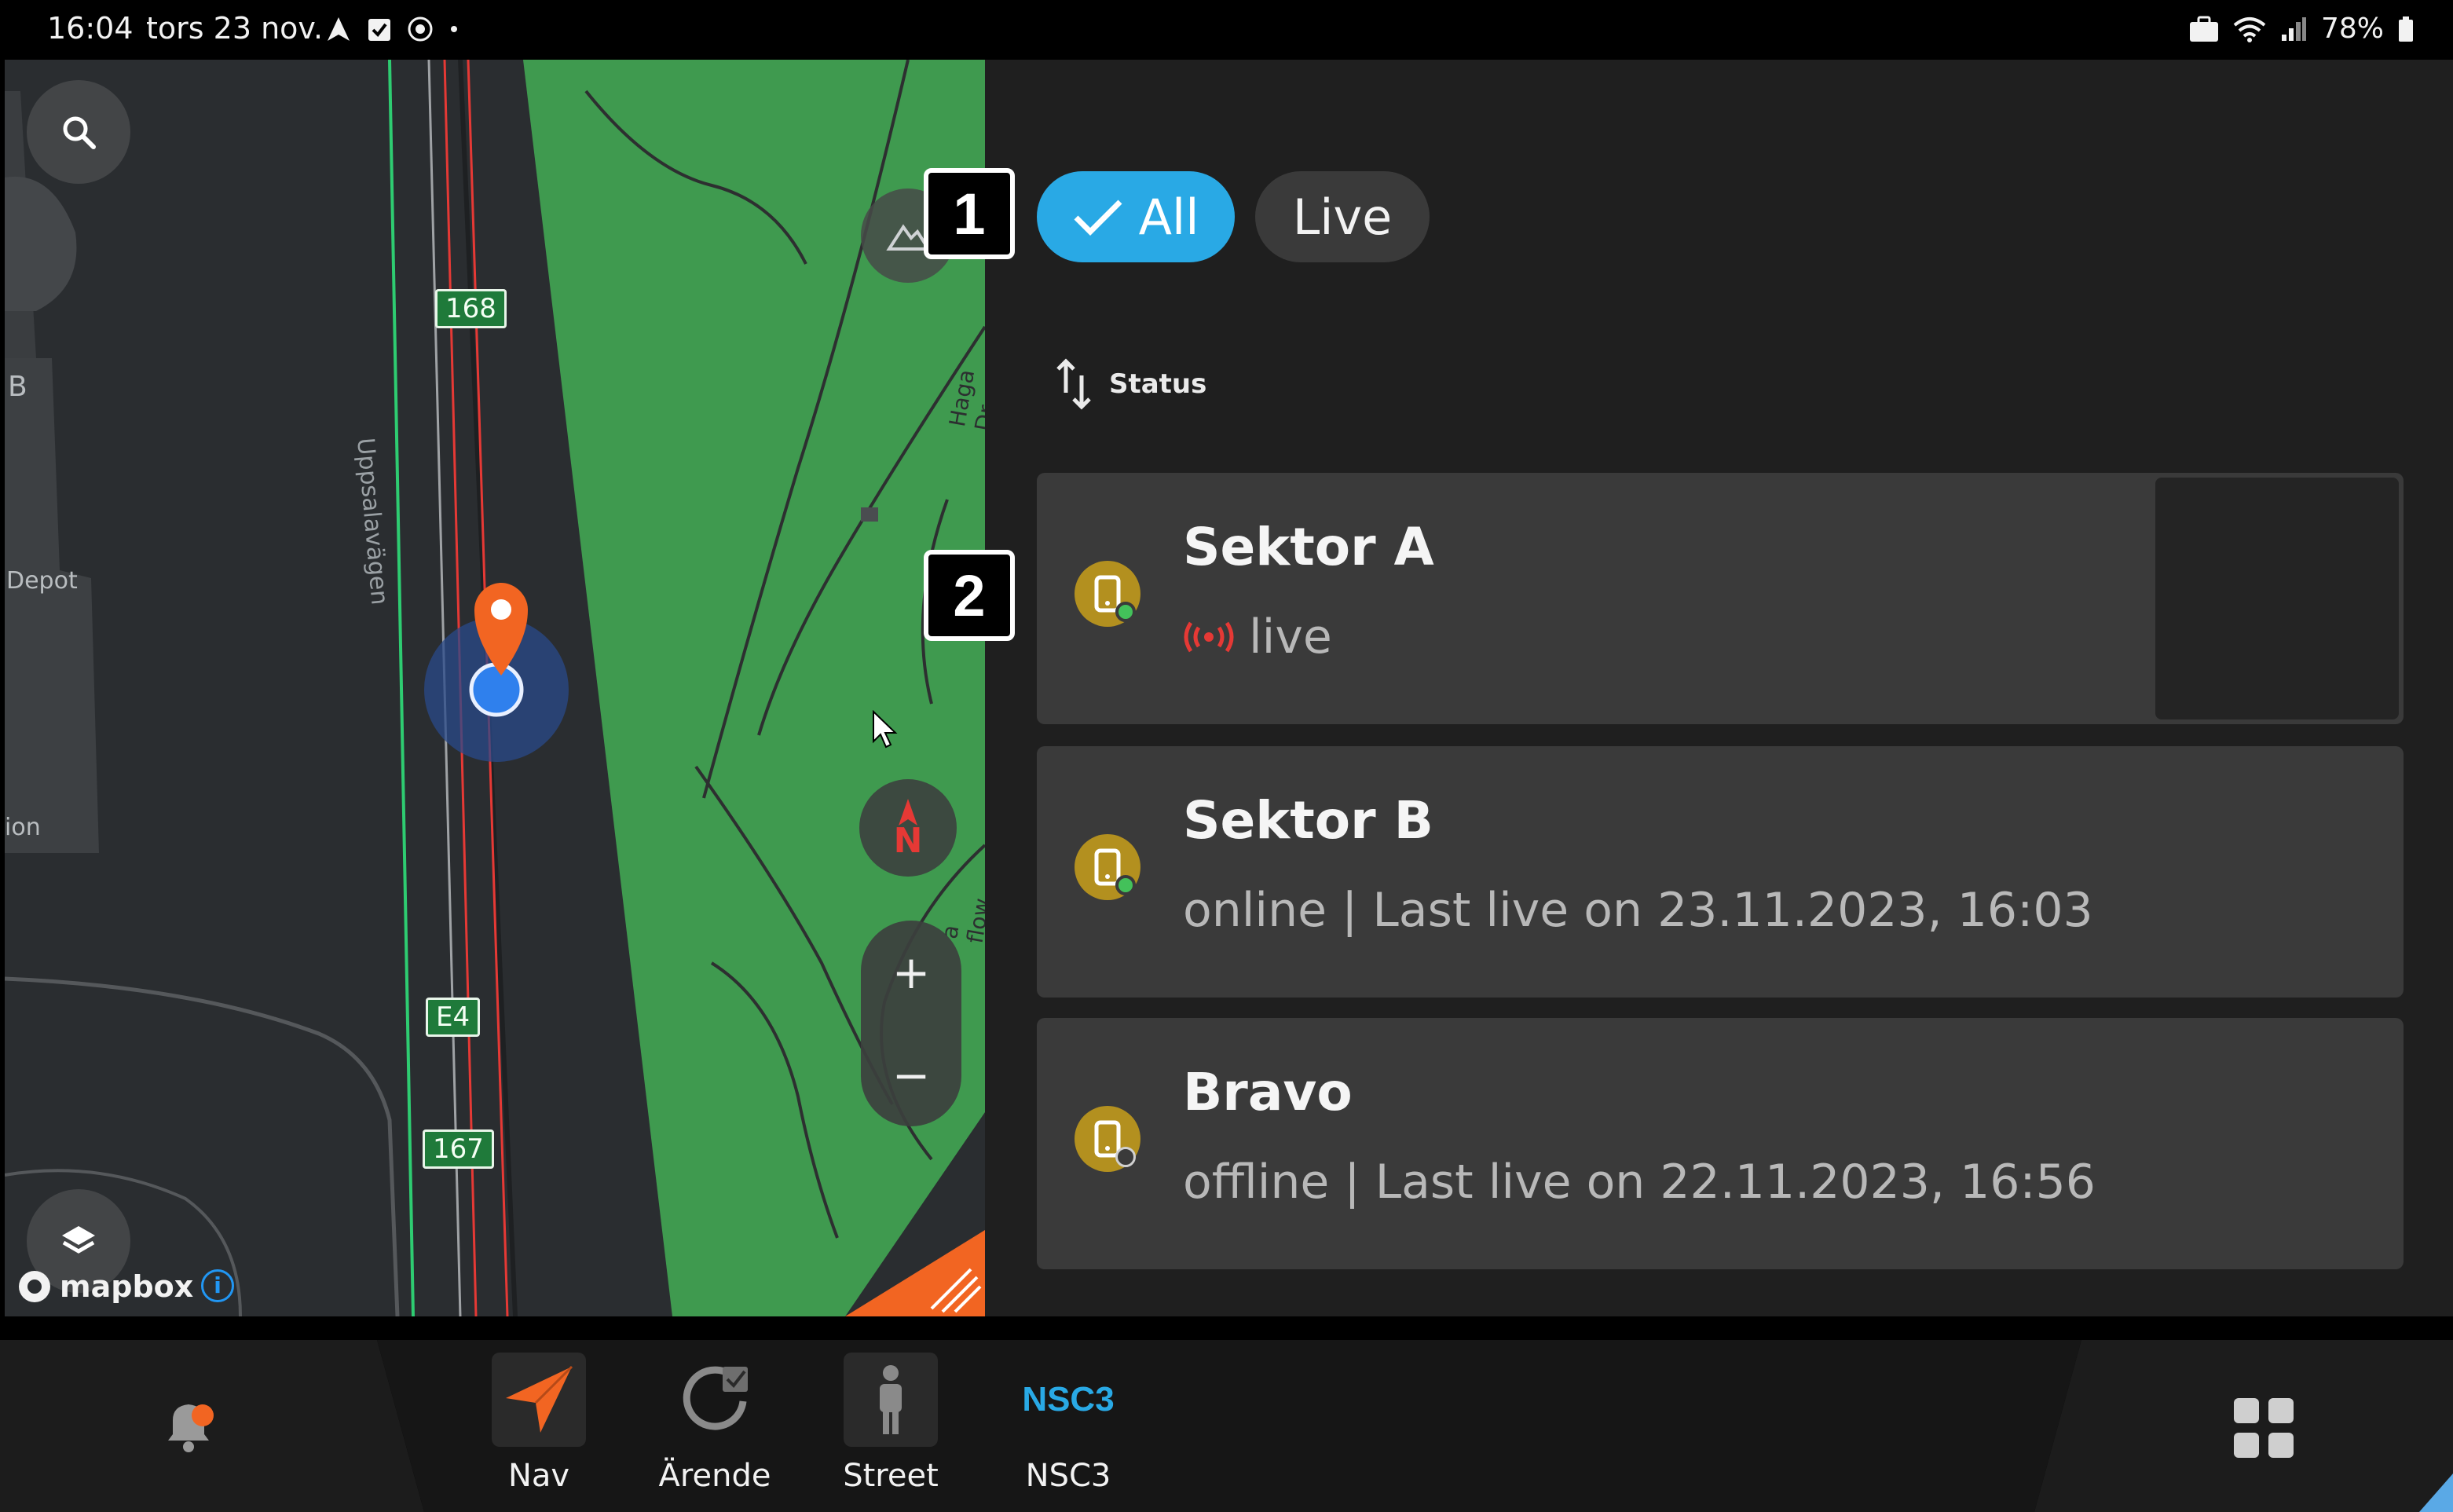 Image resolution: width=2453 pixels, height=1512 pixels. I want to click on device-name: Sektor A, so click(1308, 547).